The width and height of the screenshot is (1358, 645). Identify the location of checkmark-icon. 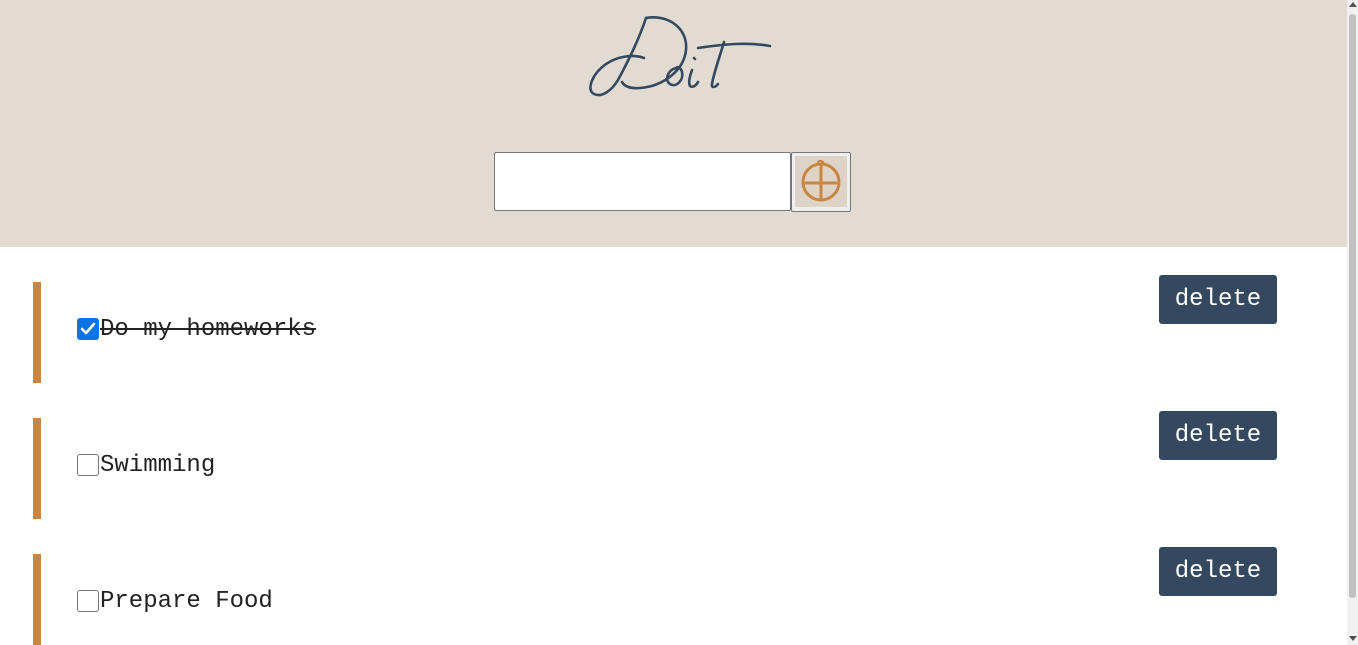
(88, 328).